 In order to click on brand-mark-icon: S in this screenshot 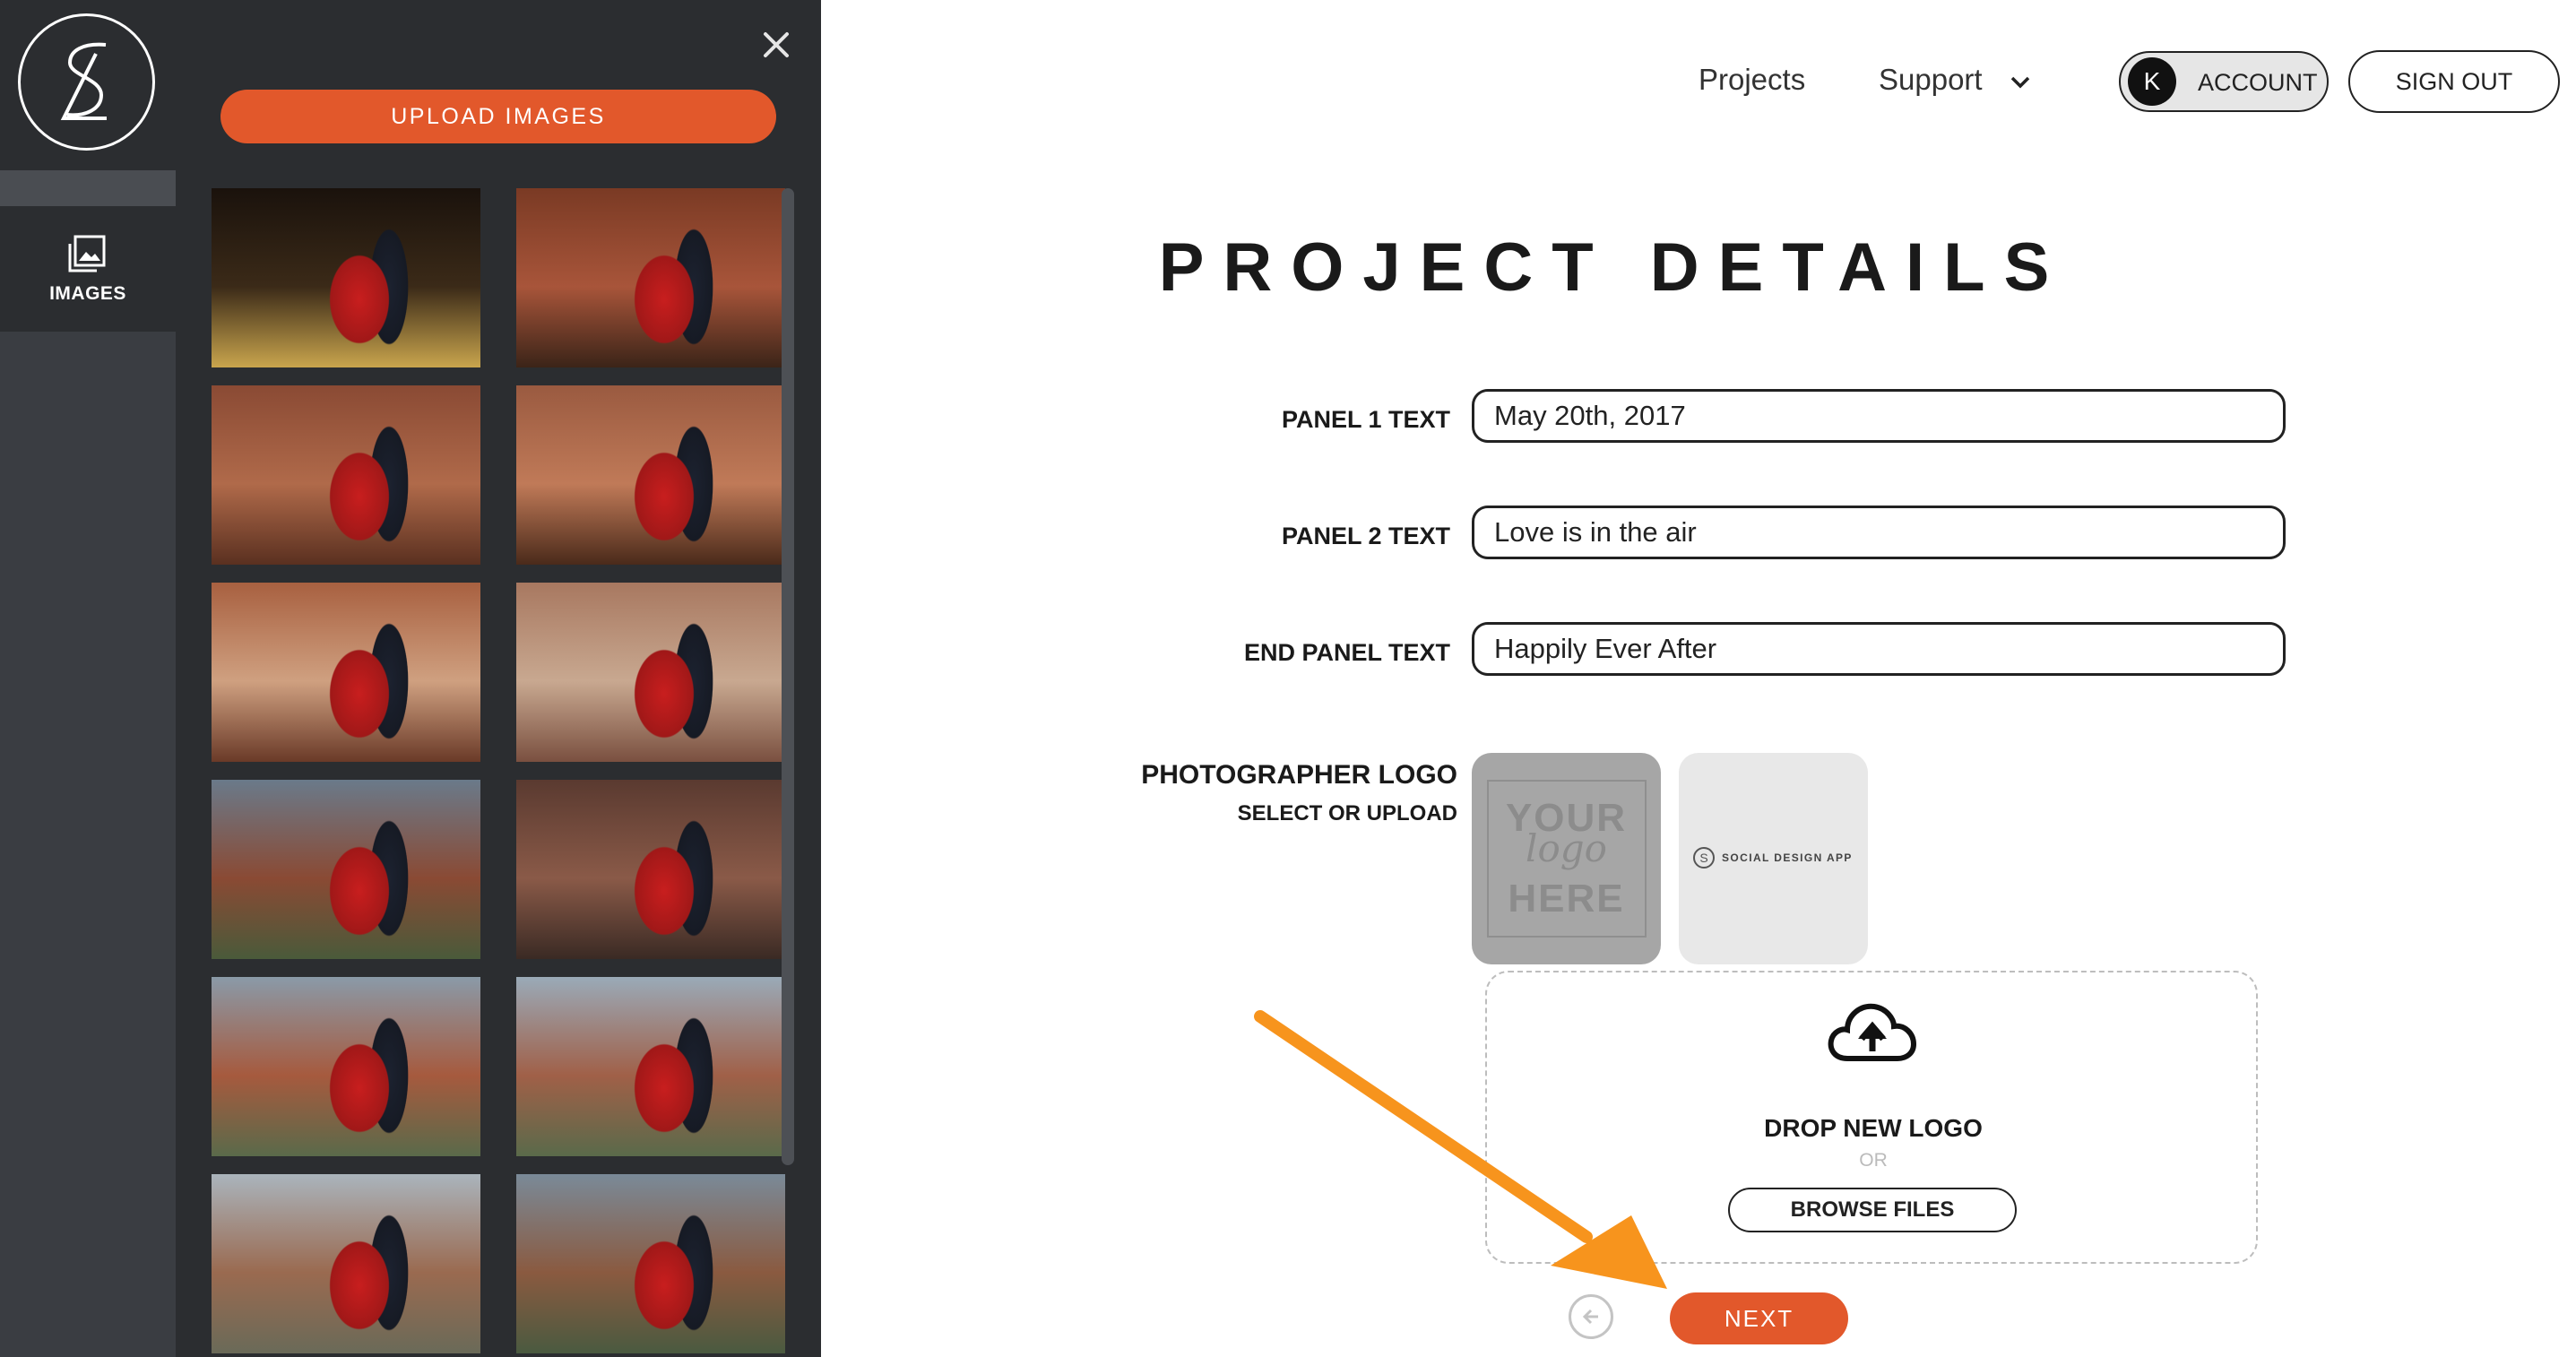, I will do `click(1704, 858)`.